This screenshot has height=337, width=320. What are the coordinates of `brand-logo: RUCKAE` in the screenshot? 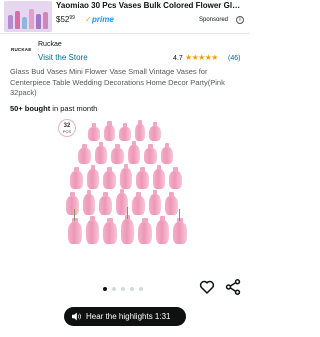 It's located at (21, 49).